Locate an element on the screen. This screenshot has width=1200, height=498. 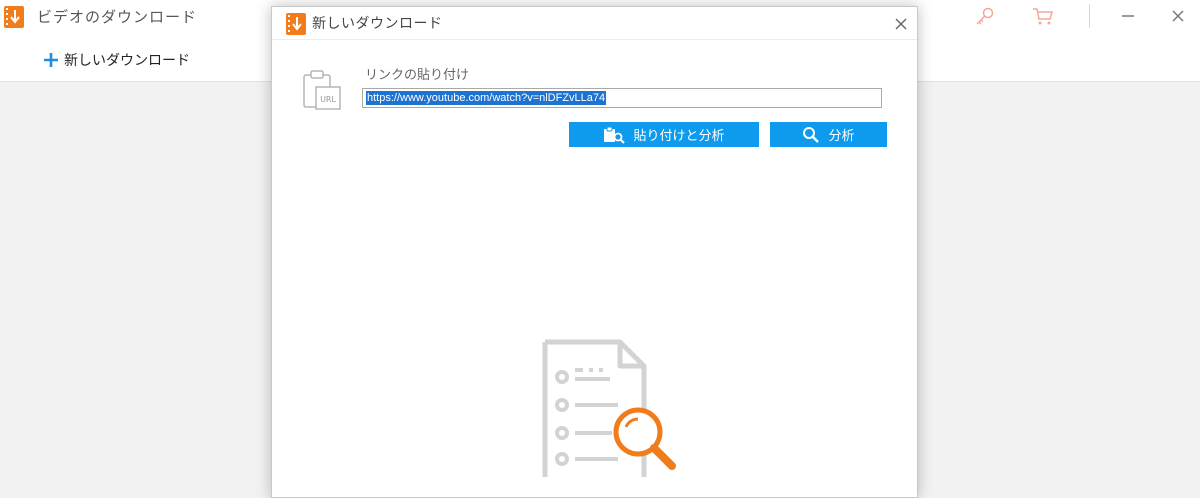
analyze-button: 分析 is located at coordinates (828, 134).